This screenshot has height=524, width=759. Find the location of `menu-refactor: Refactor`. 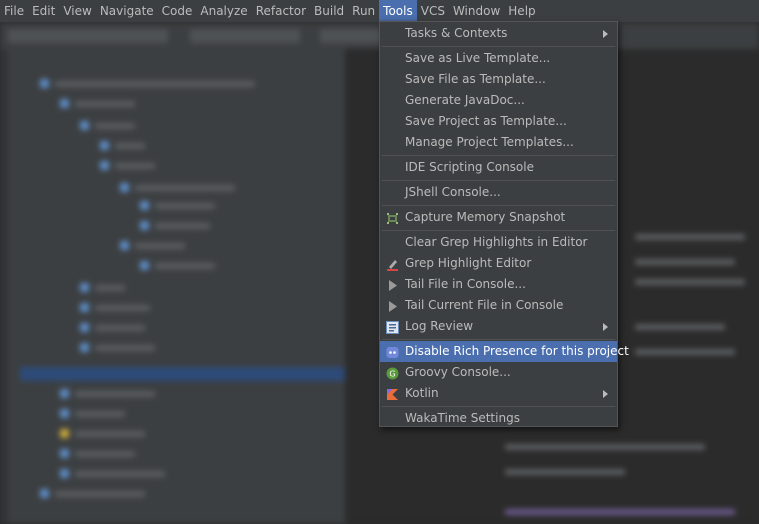

menu-refactor: Refactor is located at coordinates (281, 11).